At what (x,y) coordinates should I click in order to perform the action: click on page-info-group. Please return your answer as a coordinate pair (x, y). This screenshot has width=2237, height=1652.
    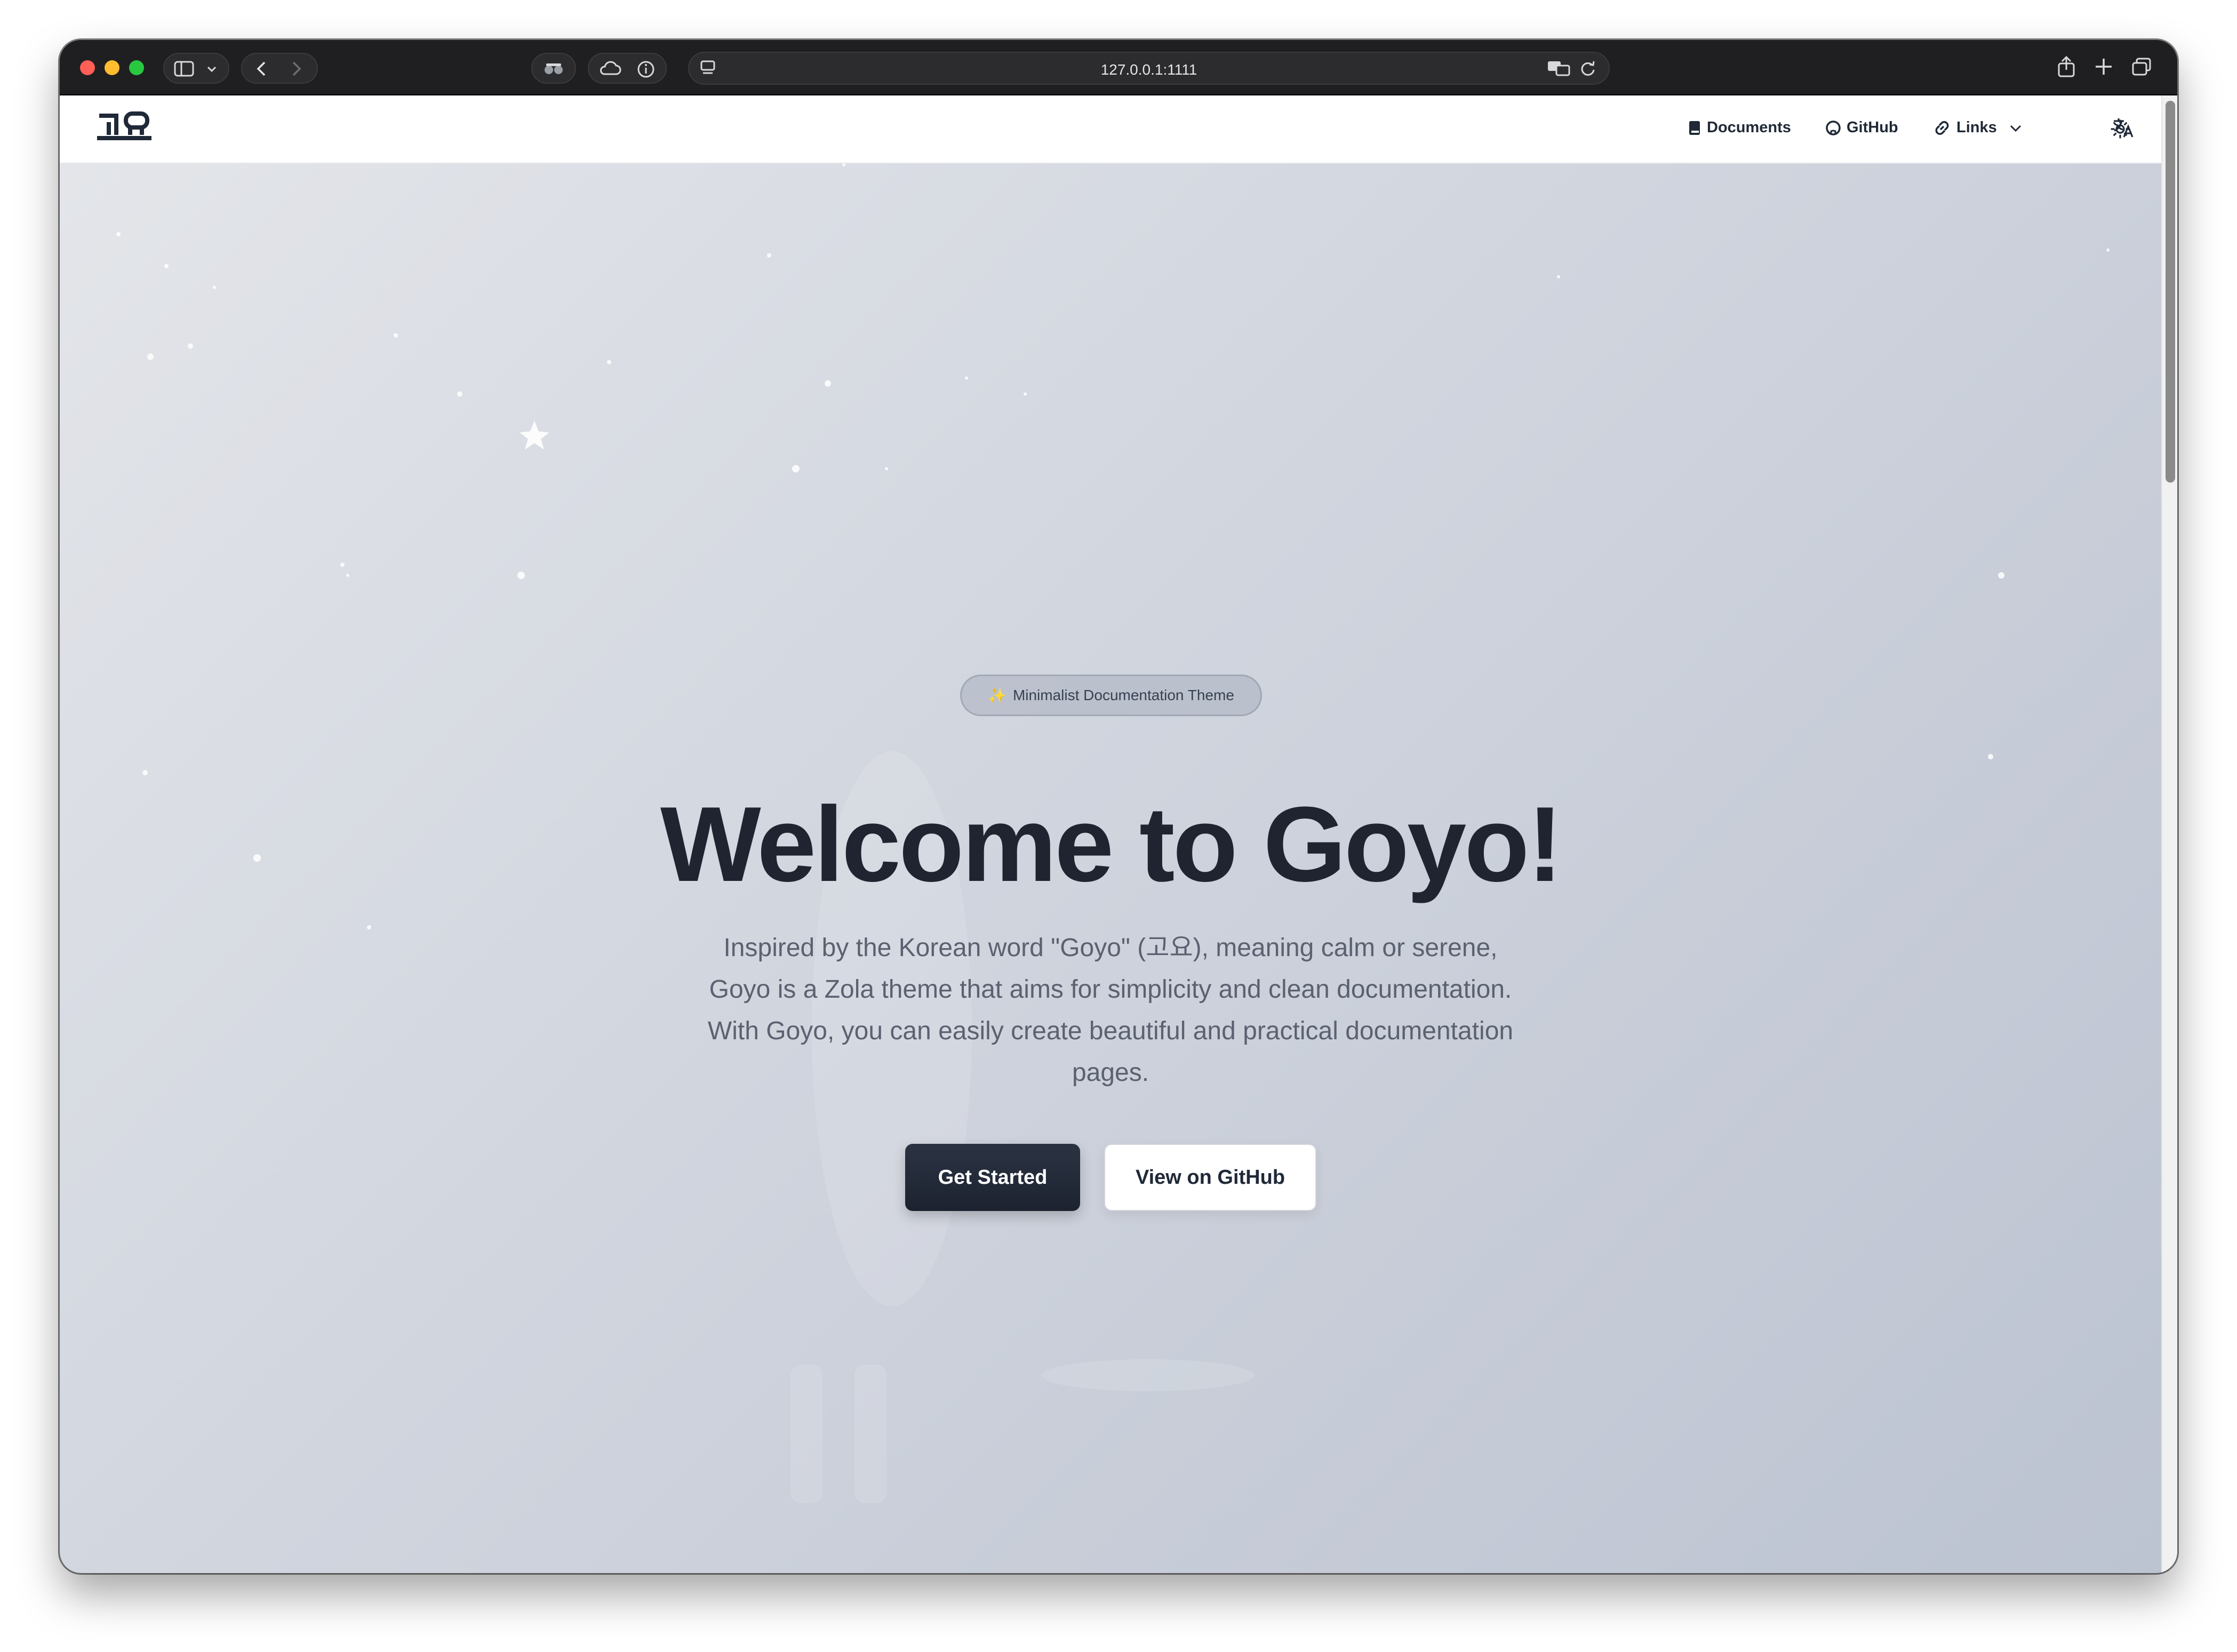
    Looking at the image, I should click on (627, 68).